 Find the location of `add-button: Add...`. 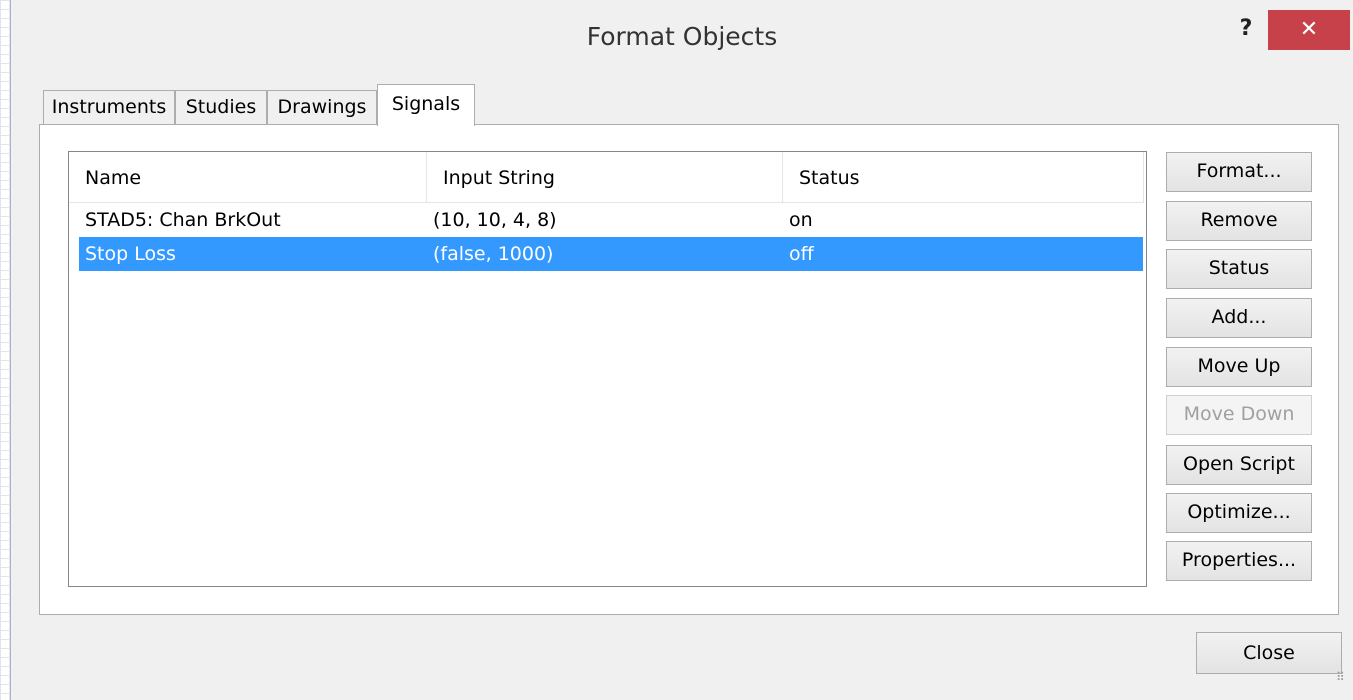

add-button: Add... is located at coordinates (1239, 318).